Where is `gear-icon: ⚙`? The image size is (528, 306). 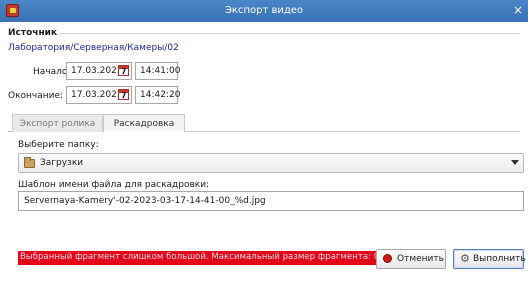 gear-icon: ⚙ is located at coordinates (465, 258).